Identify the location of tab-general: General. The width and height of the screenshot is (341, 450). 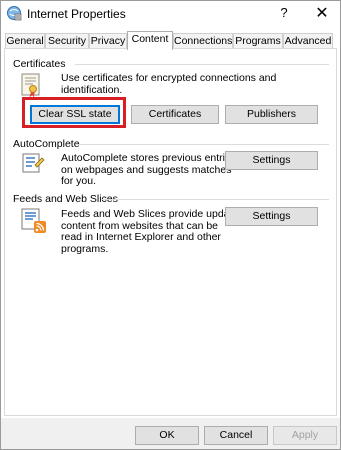
(25, 41).